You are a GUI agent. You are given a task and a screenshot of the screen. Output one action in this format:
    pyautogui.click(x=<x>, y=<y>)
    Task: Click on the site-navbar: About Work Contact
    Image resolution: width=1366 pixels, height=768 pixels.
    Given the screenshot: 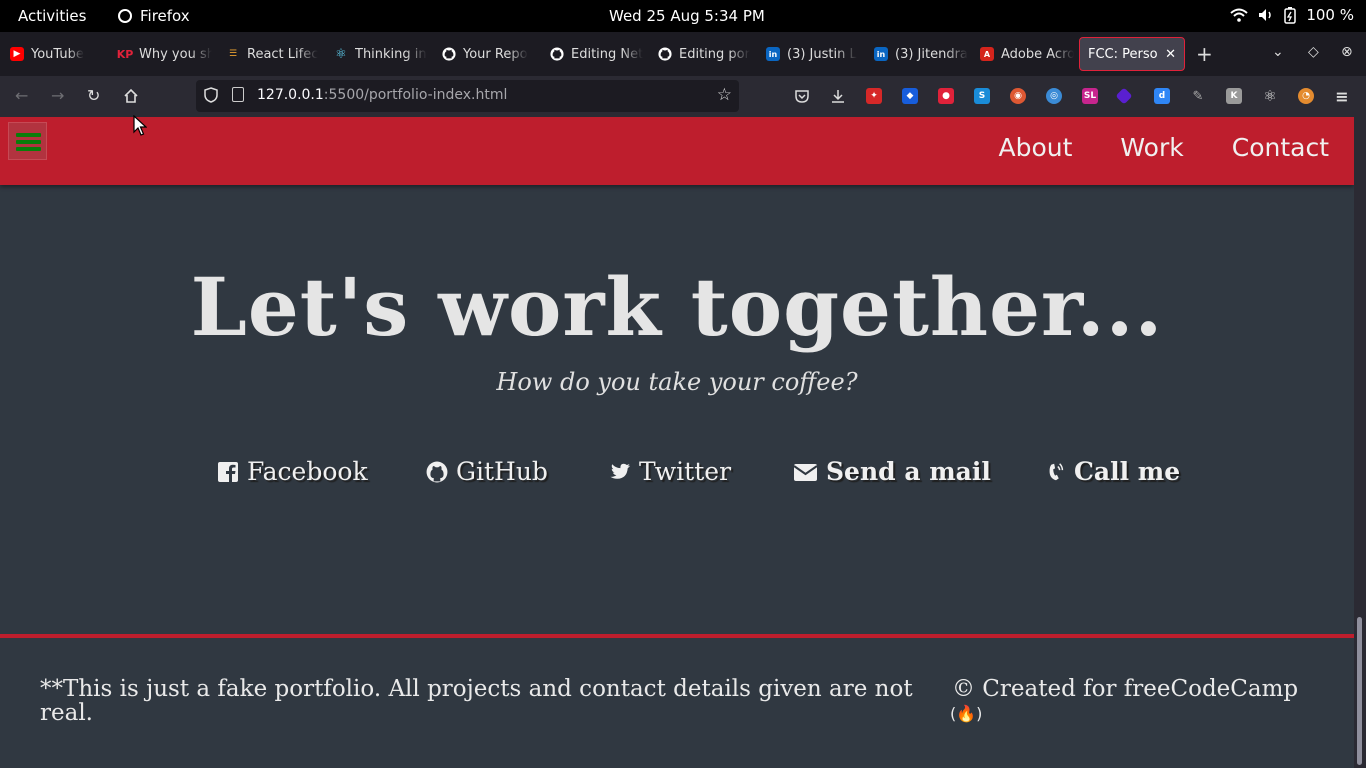 What is the action you would take?
    pyautogui.click(x=677, y=151)
    